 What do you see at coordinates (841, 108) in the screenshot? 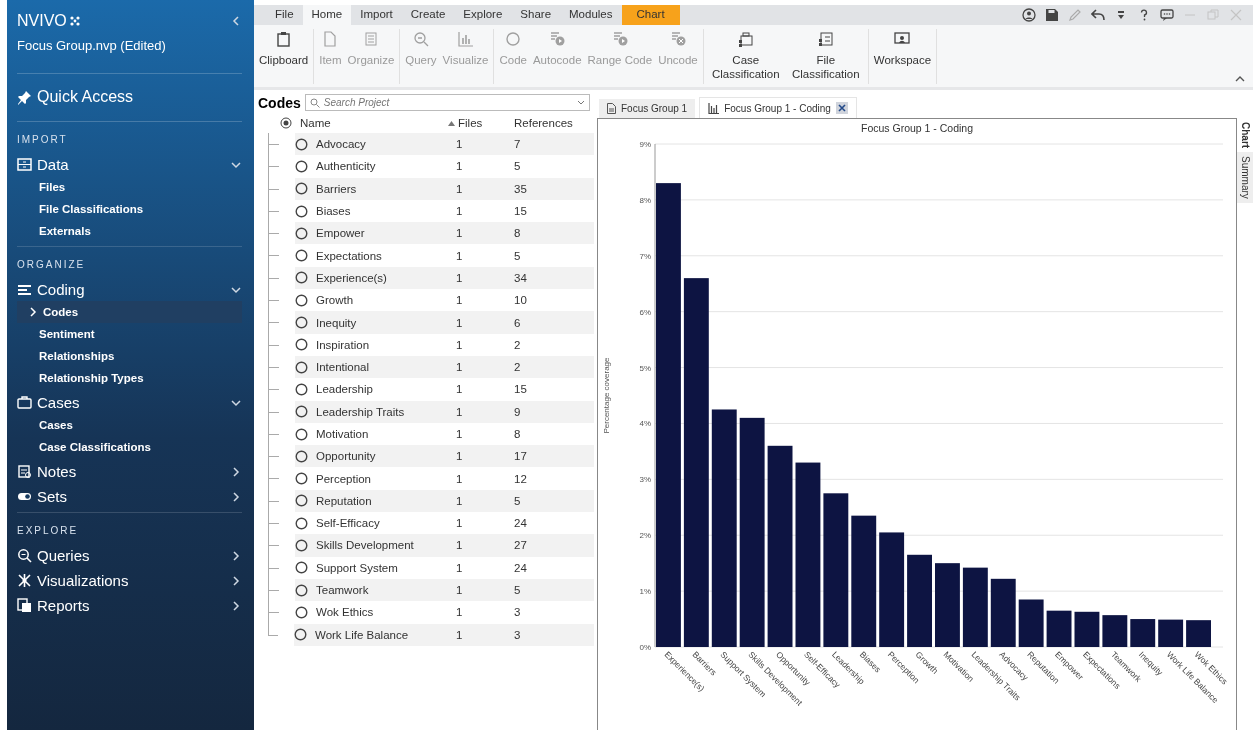
I see `close-icon` at bounding box center [841, 108].